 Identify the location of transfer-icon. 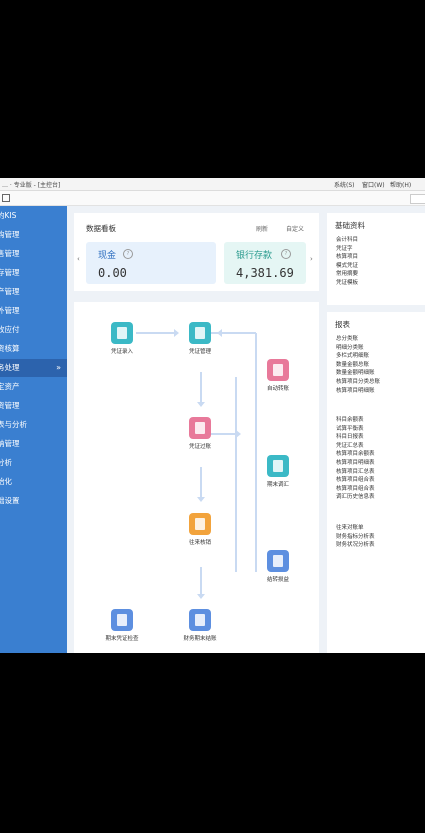
(278, 370).